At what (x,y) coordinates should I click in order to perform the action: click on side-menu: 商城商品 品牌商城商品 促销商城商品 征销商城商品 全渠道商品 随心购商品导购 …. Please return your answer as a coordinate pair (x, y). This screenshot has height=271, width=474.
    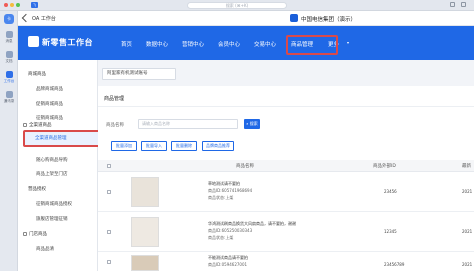
    Looking at the image, I should click on (58, 165).